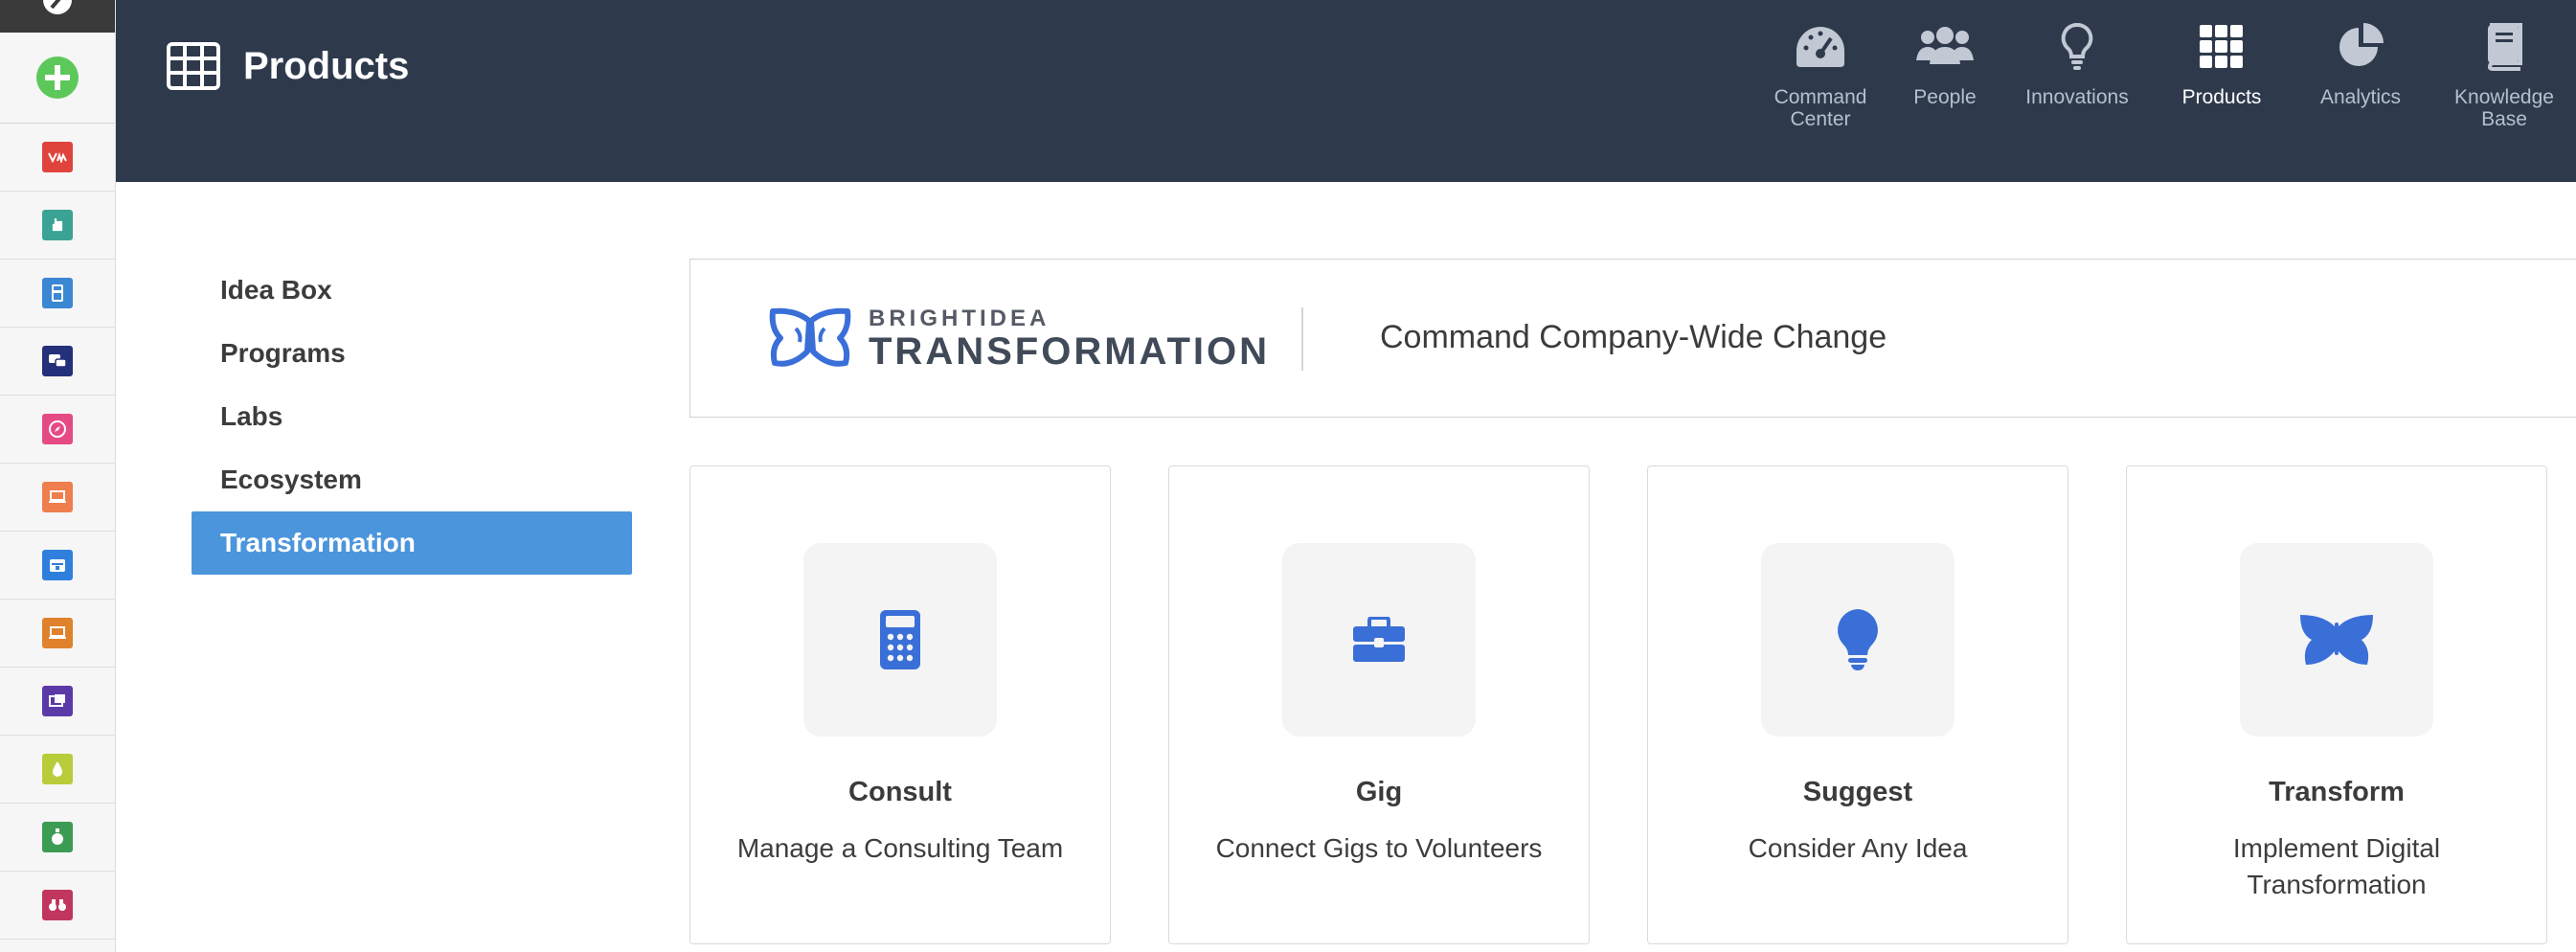  I want to click on menu-item-ecosystem: Ecosystem, so click(412, 479).